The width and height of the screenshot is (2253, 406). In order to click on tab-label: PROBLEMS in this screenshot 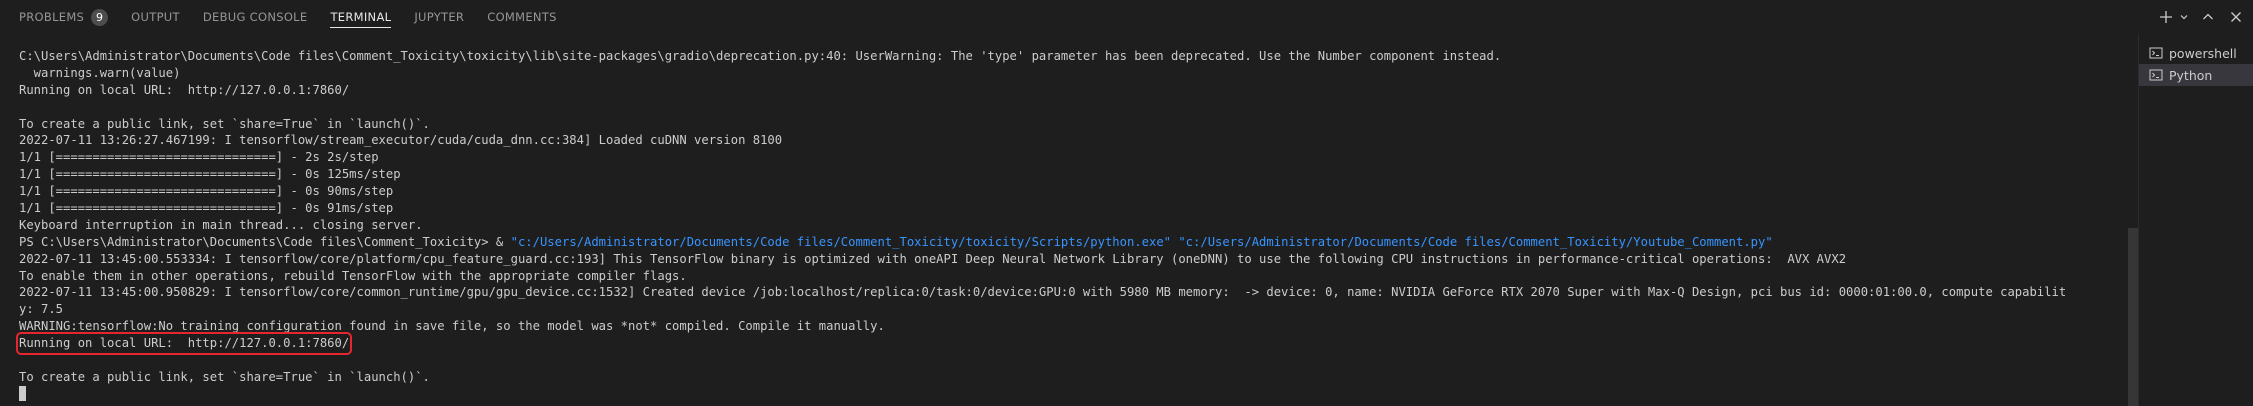, I will do `click(52, 17)`.